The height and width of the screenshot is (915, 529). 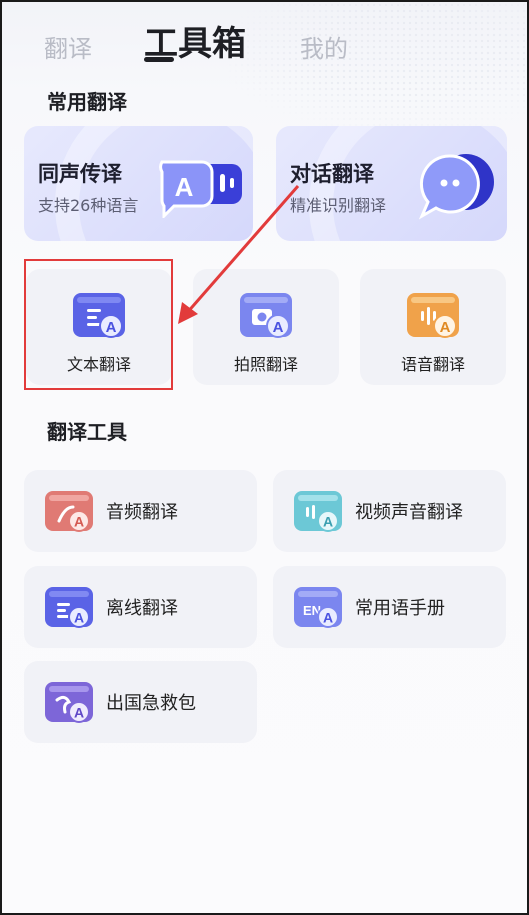 I want to click on tool-label: 音频翻译, so click(x=142, y=512).